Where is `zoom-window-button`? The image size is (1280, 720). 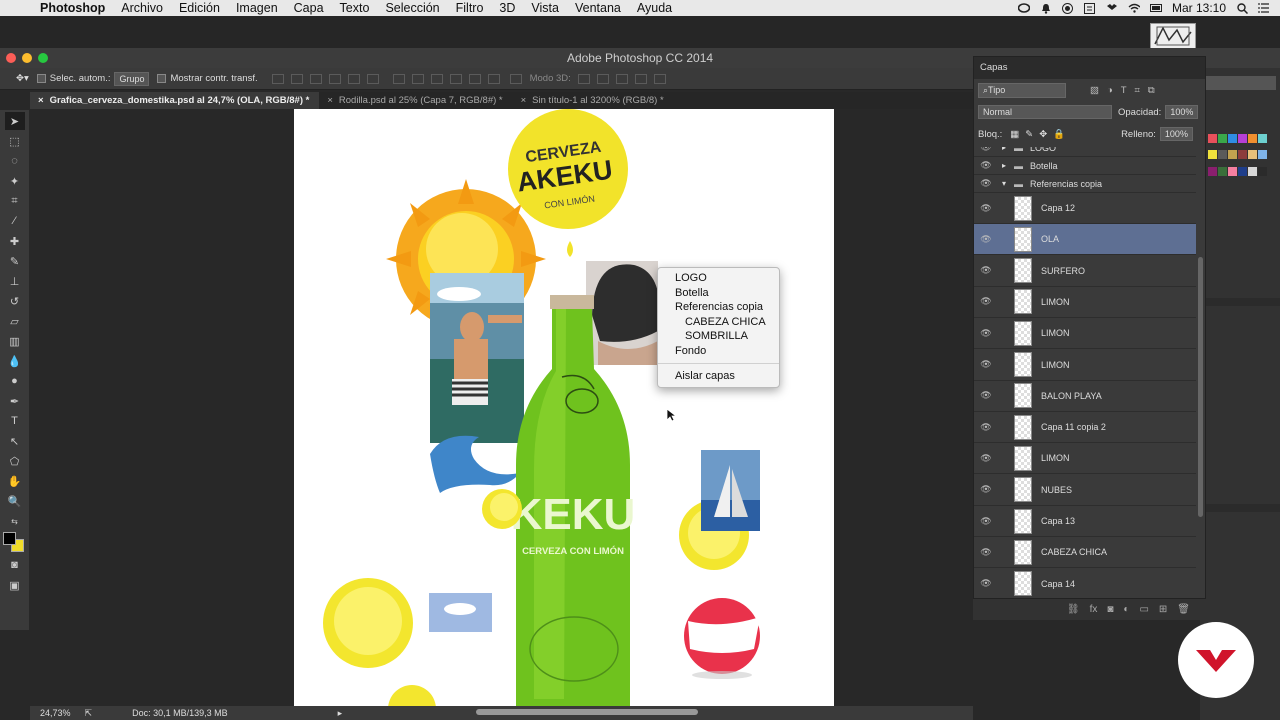
zoom-window-button is located at coordinates (43, 58).